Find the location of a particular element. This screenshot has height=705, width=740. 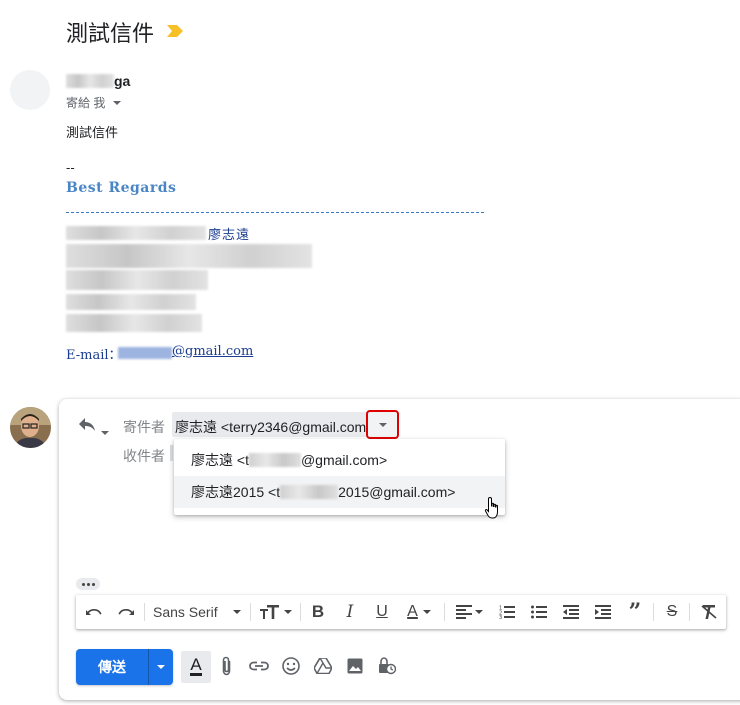

sender-name: ga is located at coordinates (122, 81).